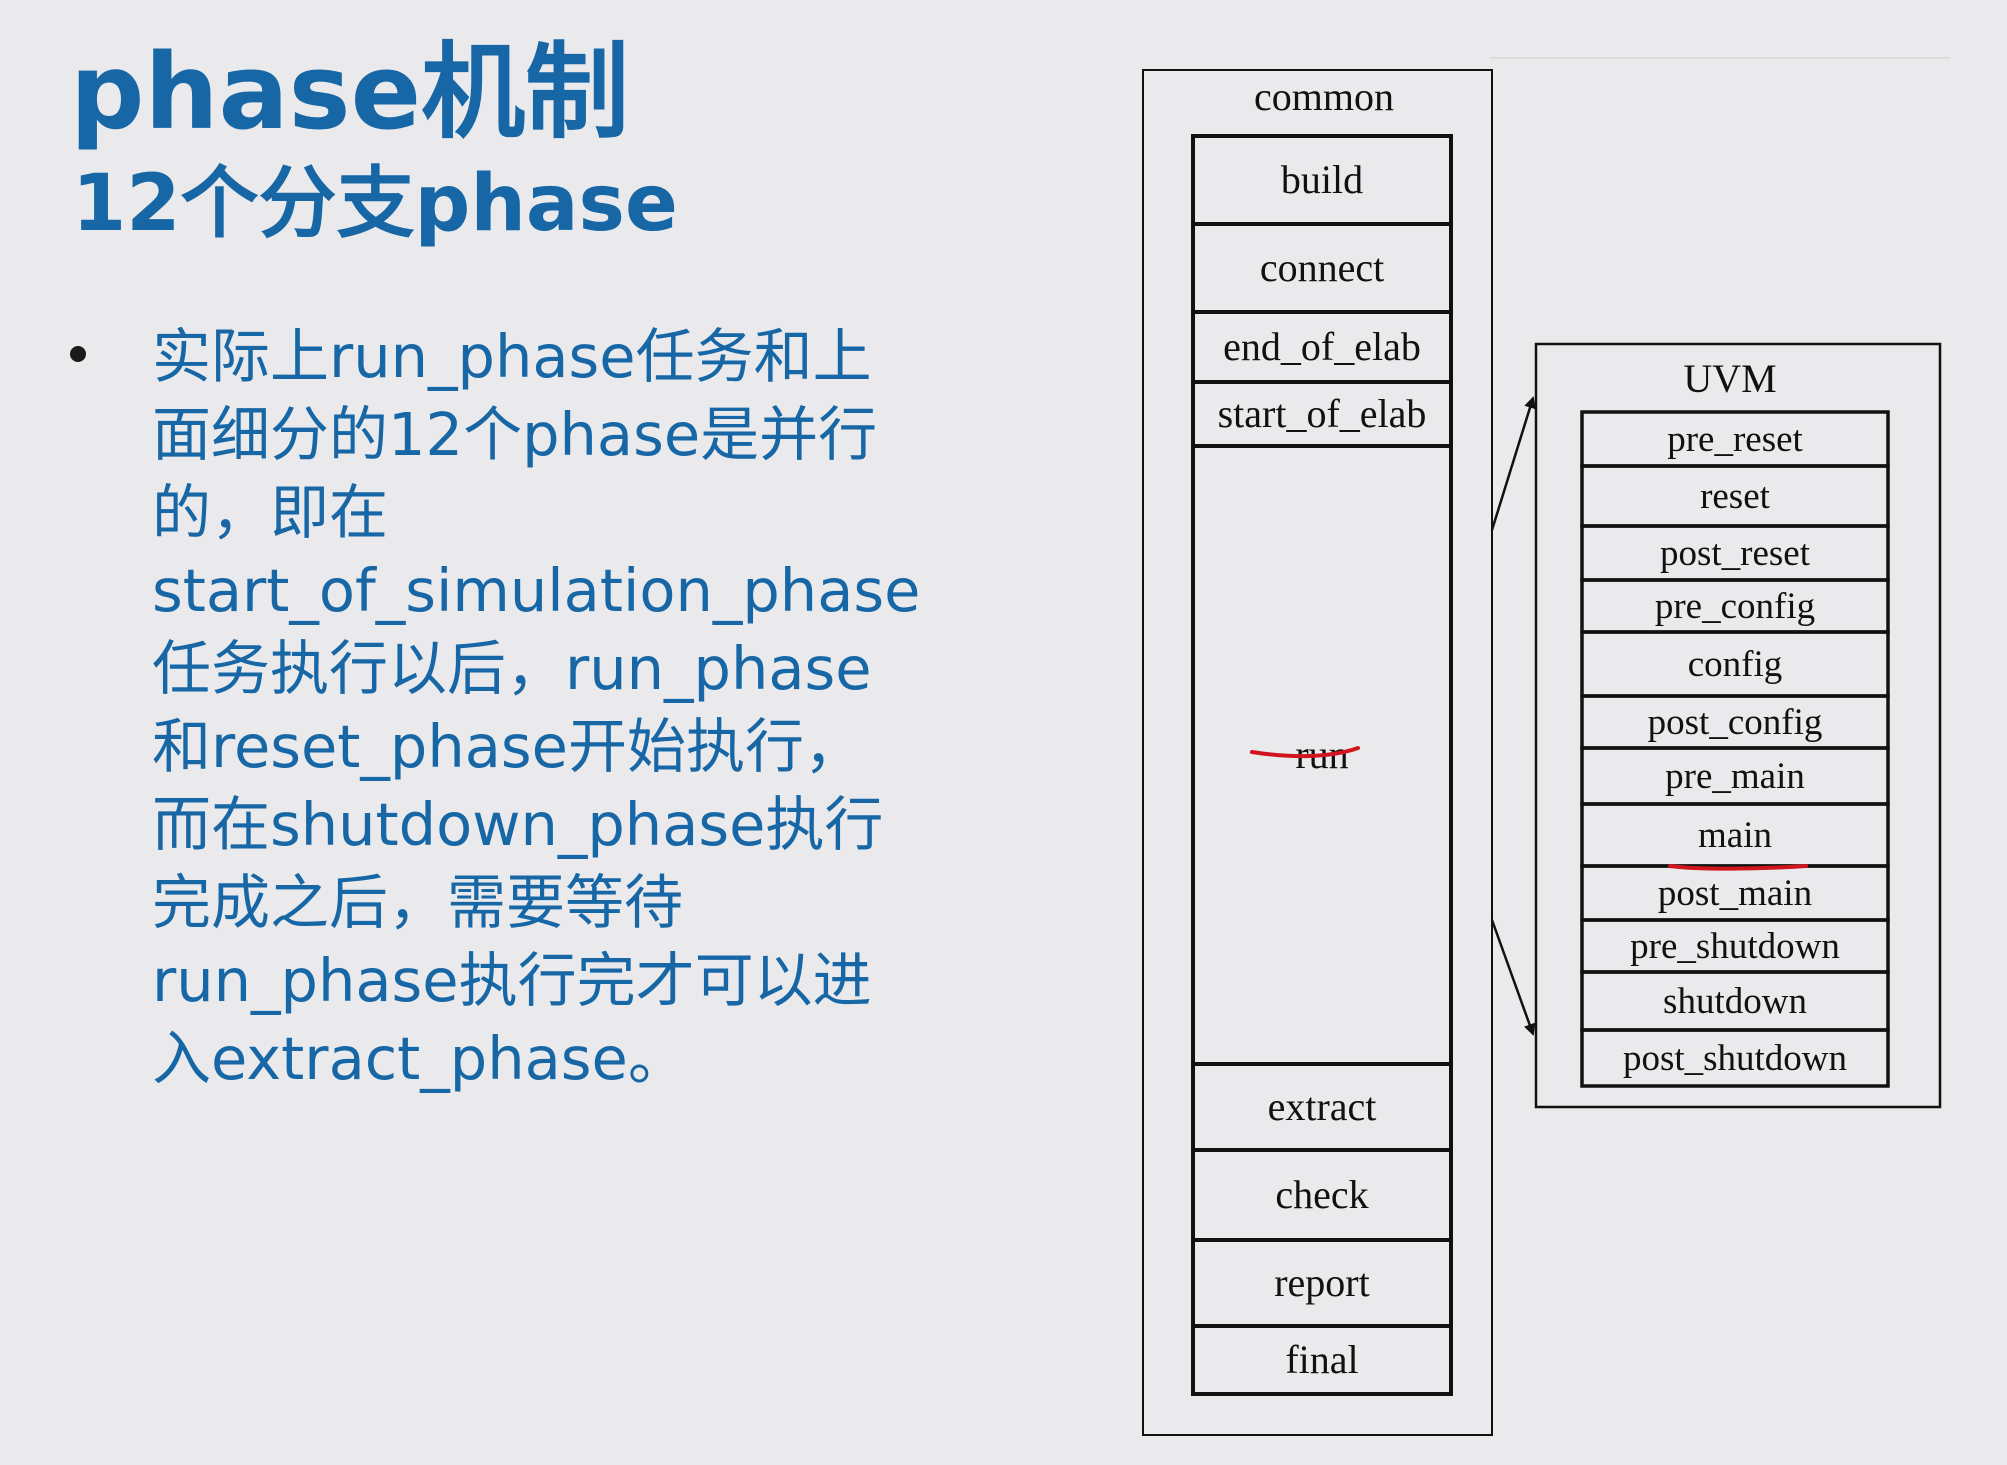 The height and width of the screenshot is (1465, 2007). What do you see at coordinates (1735, 439) in the screenshot?
I see `uvm-pre-reset-label: pre_reset` at bounding box center [1735, 439].